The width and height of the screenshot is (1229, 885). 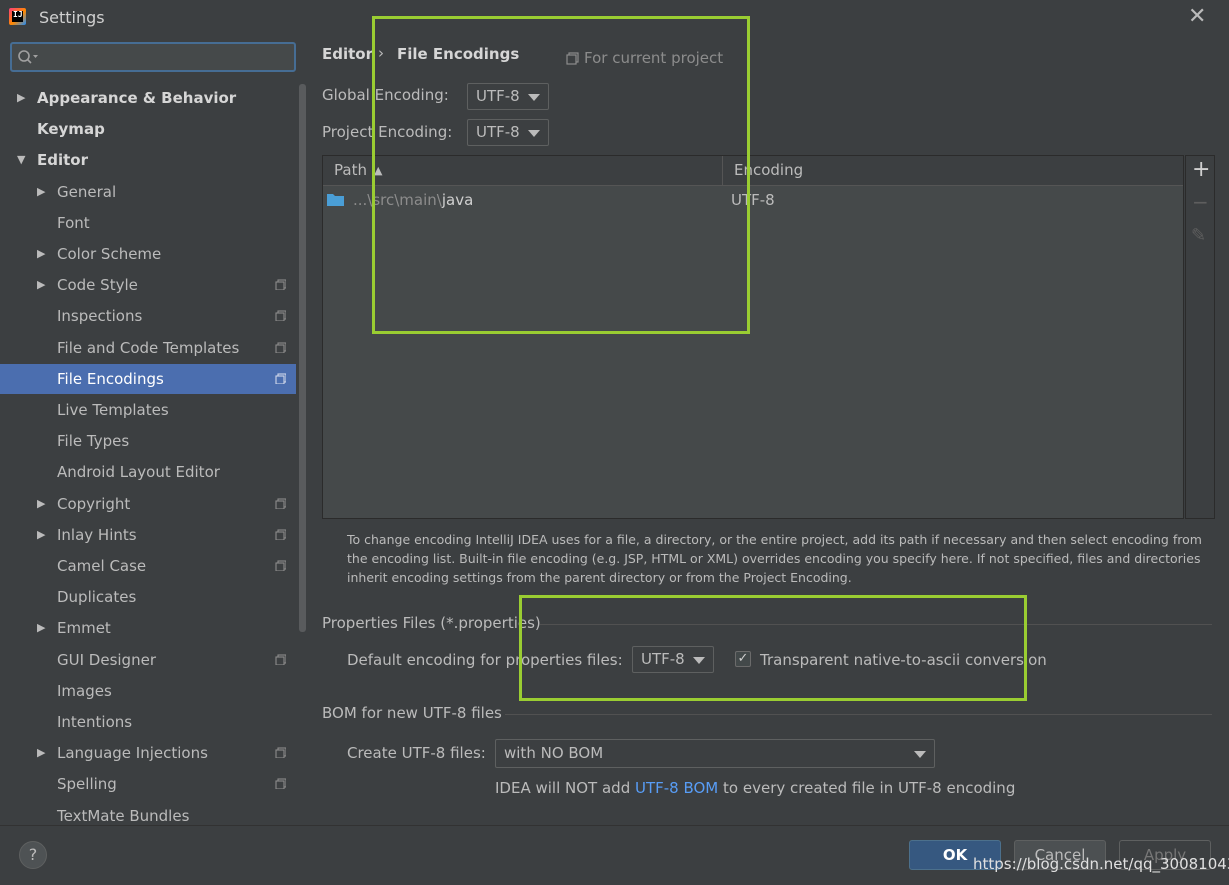 What do you see at coordinates (350, 170) in the screenshot?
I see `column-header-path: Path` at bounding box center [350, 170].